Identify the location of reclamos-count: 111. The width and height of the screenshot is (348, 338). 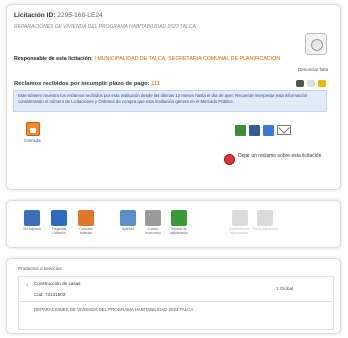
(155, 84).